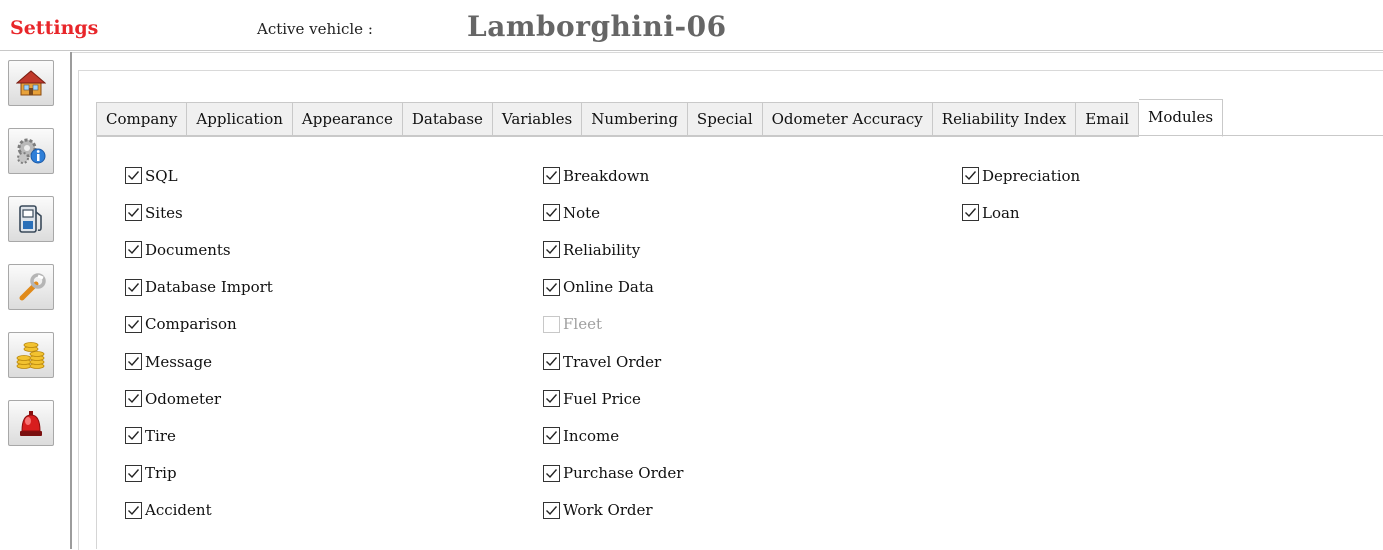 This screenshot has height=550, width=1383. Describe the element at coordinates (199, 287) in the screenshot. I see `module-database-import-checkbox: Database Import` at that location.